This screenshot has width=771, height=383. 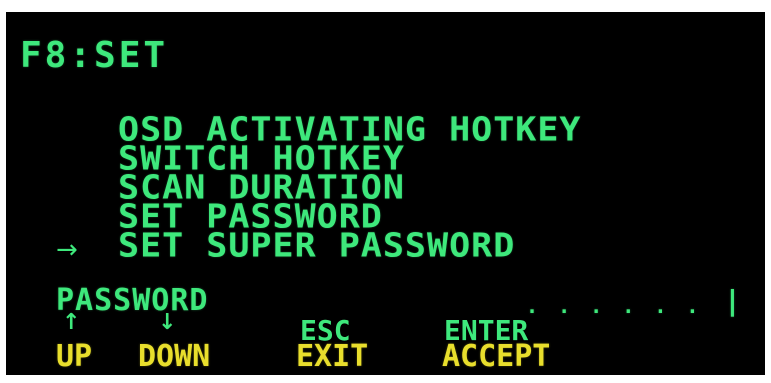 What do you see at coordinates (67, 250) in the screenshot?
I see `selection-arrow-icon: →` at bounding box center [67, 250].